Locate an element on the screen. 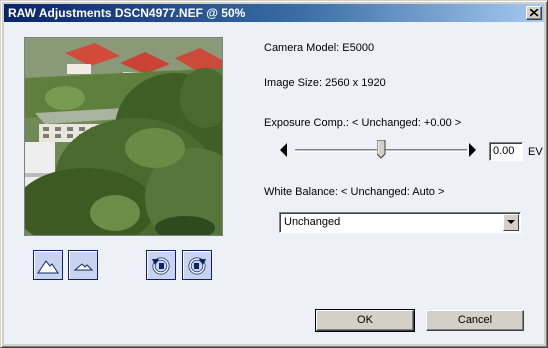 Image resolution: width=548 pixels, height=348 pixels. exposure-slider-thumb is located at coordinates (381, 149).